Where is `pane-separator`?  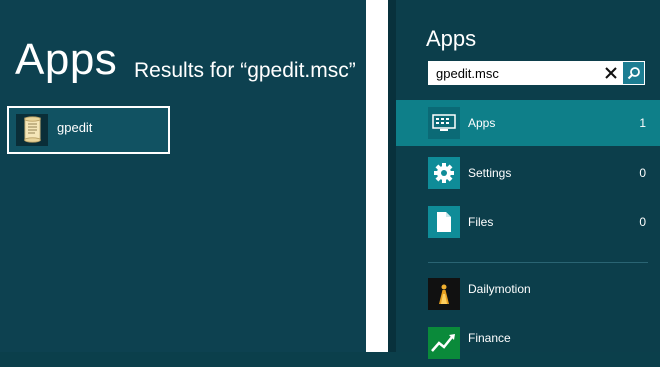
pane-separator is located at coordinates (377, 176).